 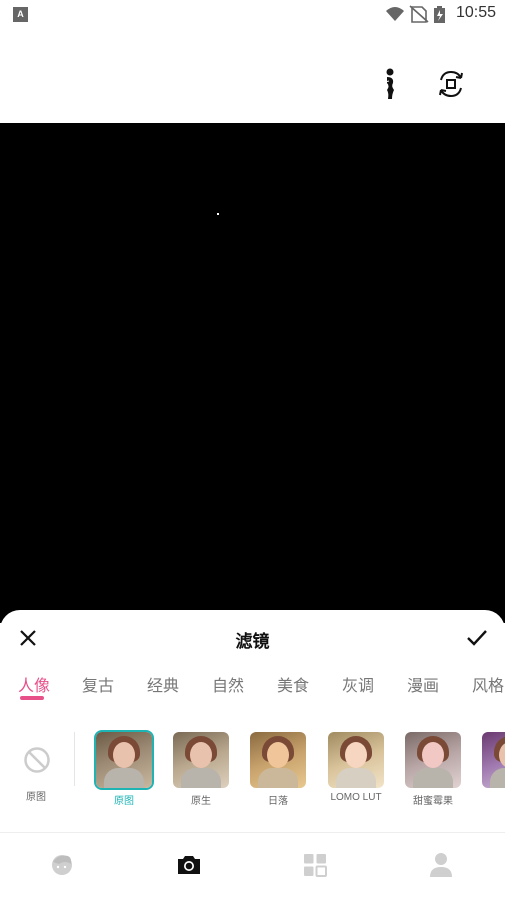 I want to click on tab-food: 美食, so click(x=293, y=684).